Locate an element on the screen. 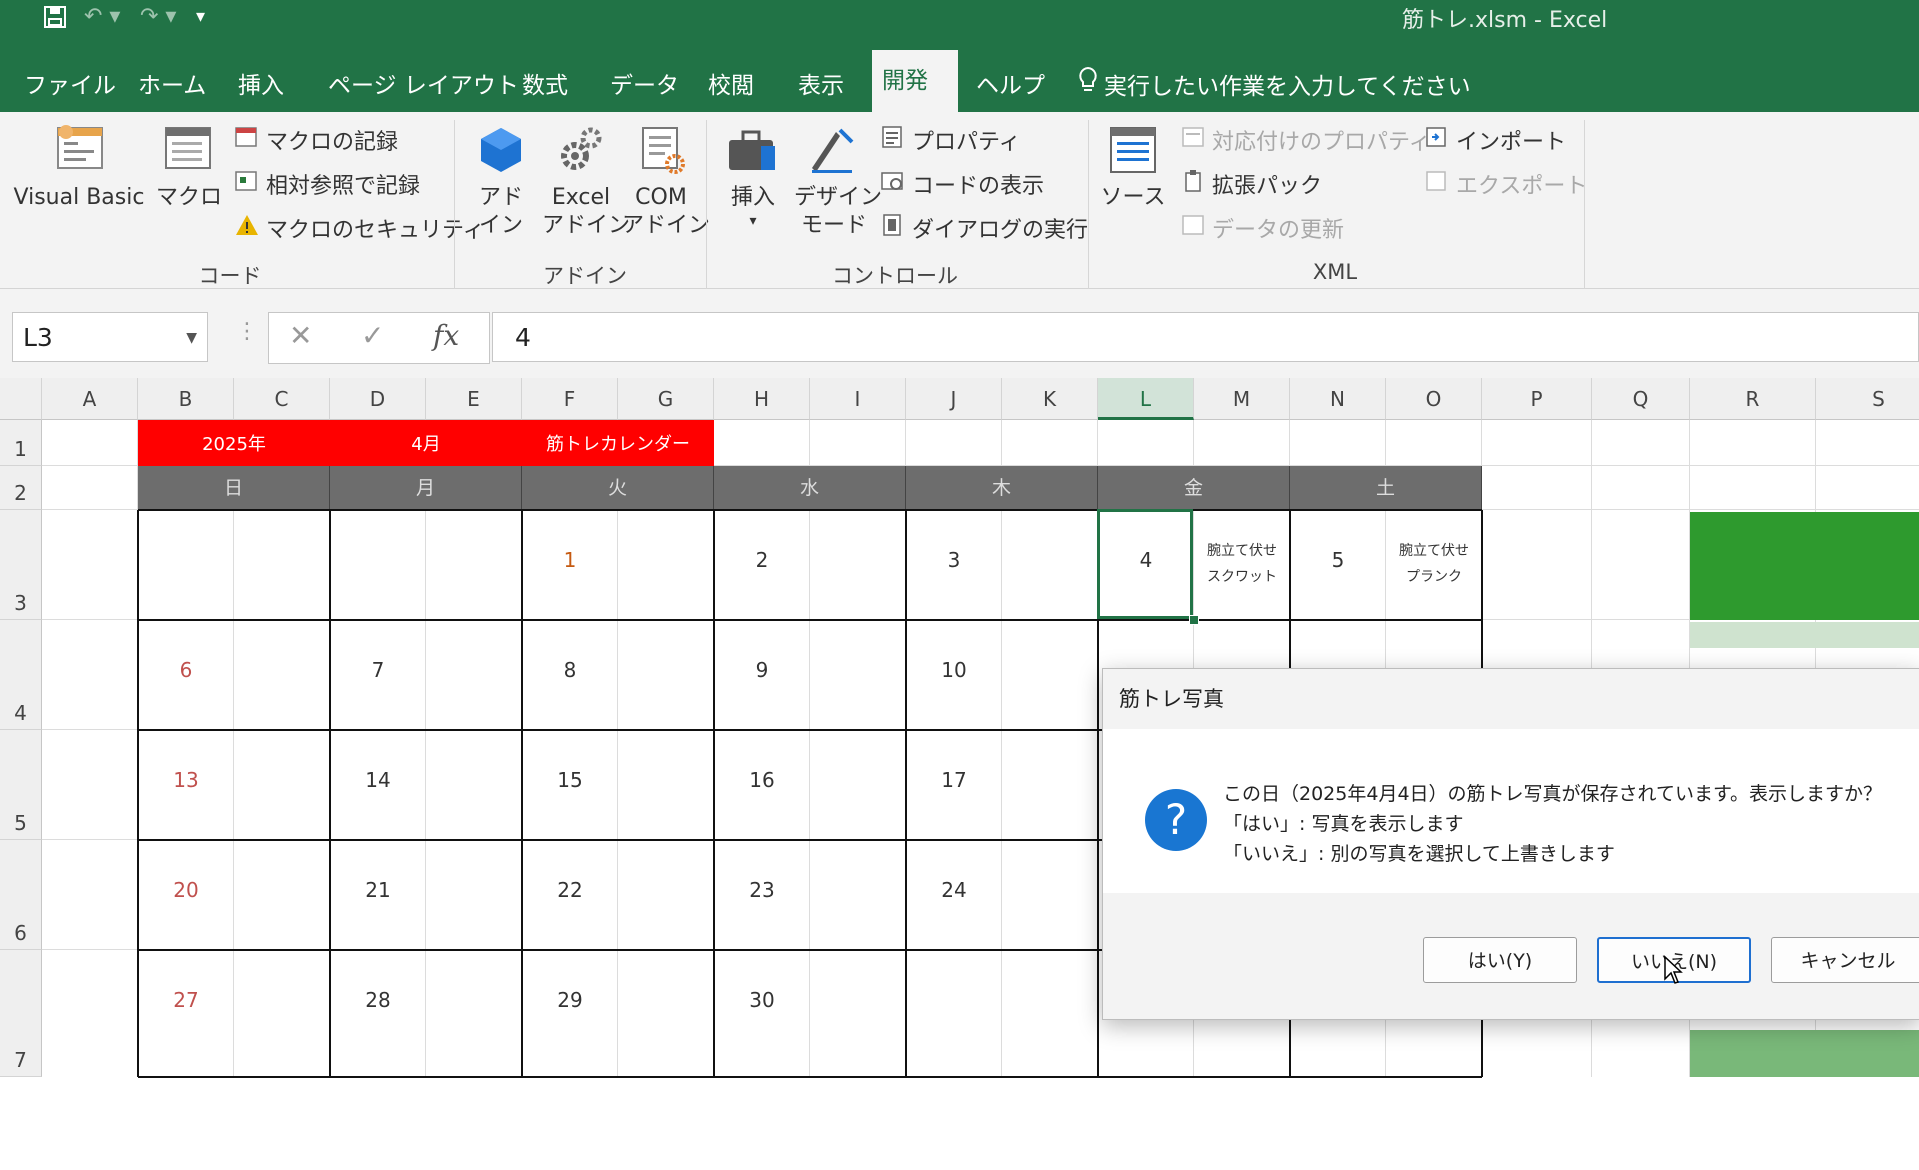 Image resolution: width=1919 pixels, height=1170 pixels. weekday-header: 月 is located at coordinates (426, 488).